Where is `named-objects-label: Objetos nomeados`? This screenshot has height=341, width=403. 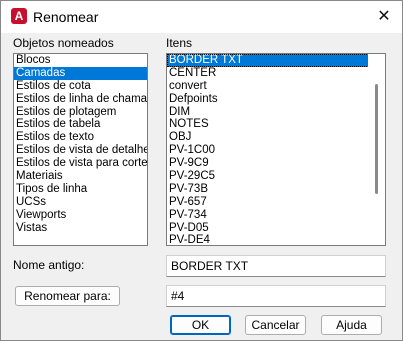 named-objects-label: Objetos nomeados is located at coordinates (63, 43).